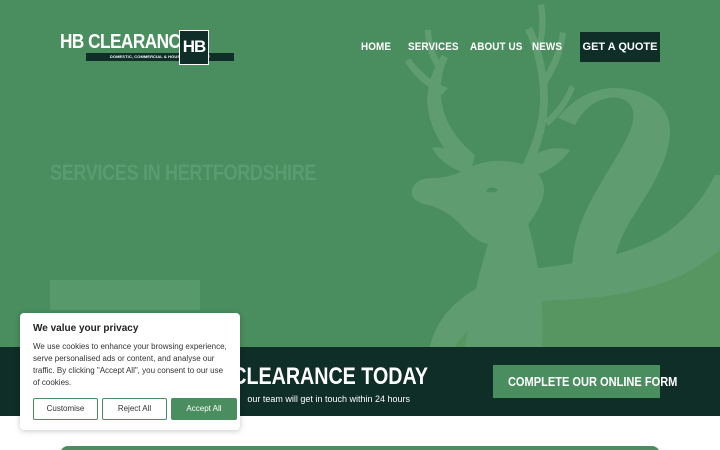 Image resolution: width=720 pixels, height=450 pixels. I want to click on nav-news: NEWS, so click(547, 47).